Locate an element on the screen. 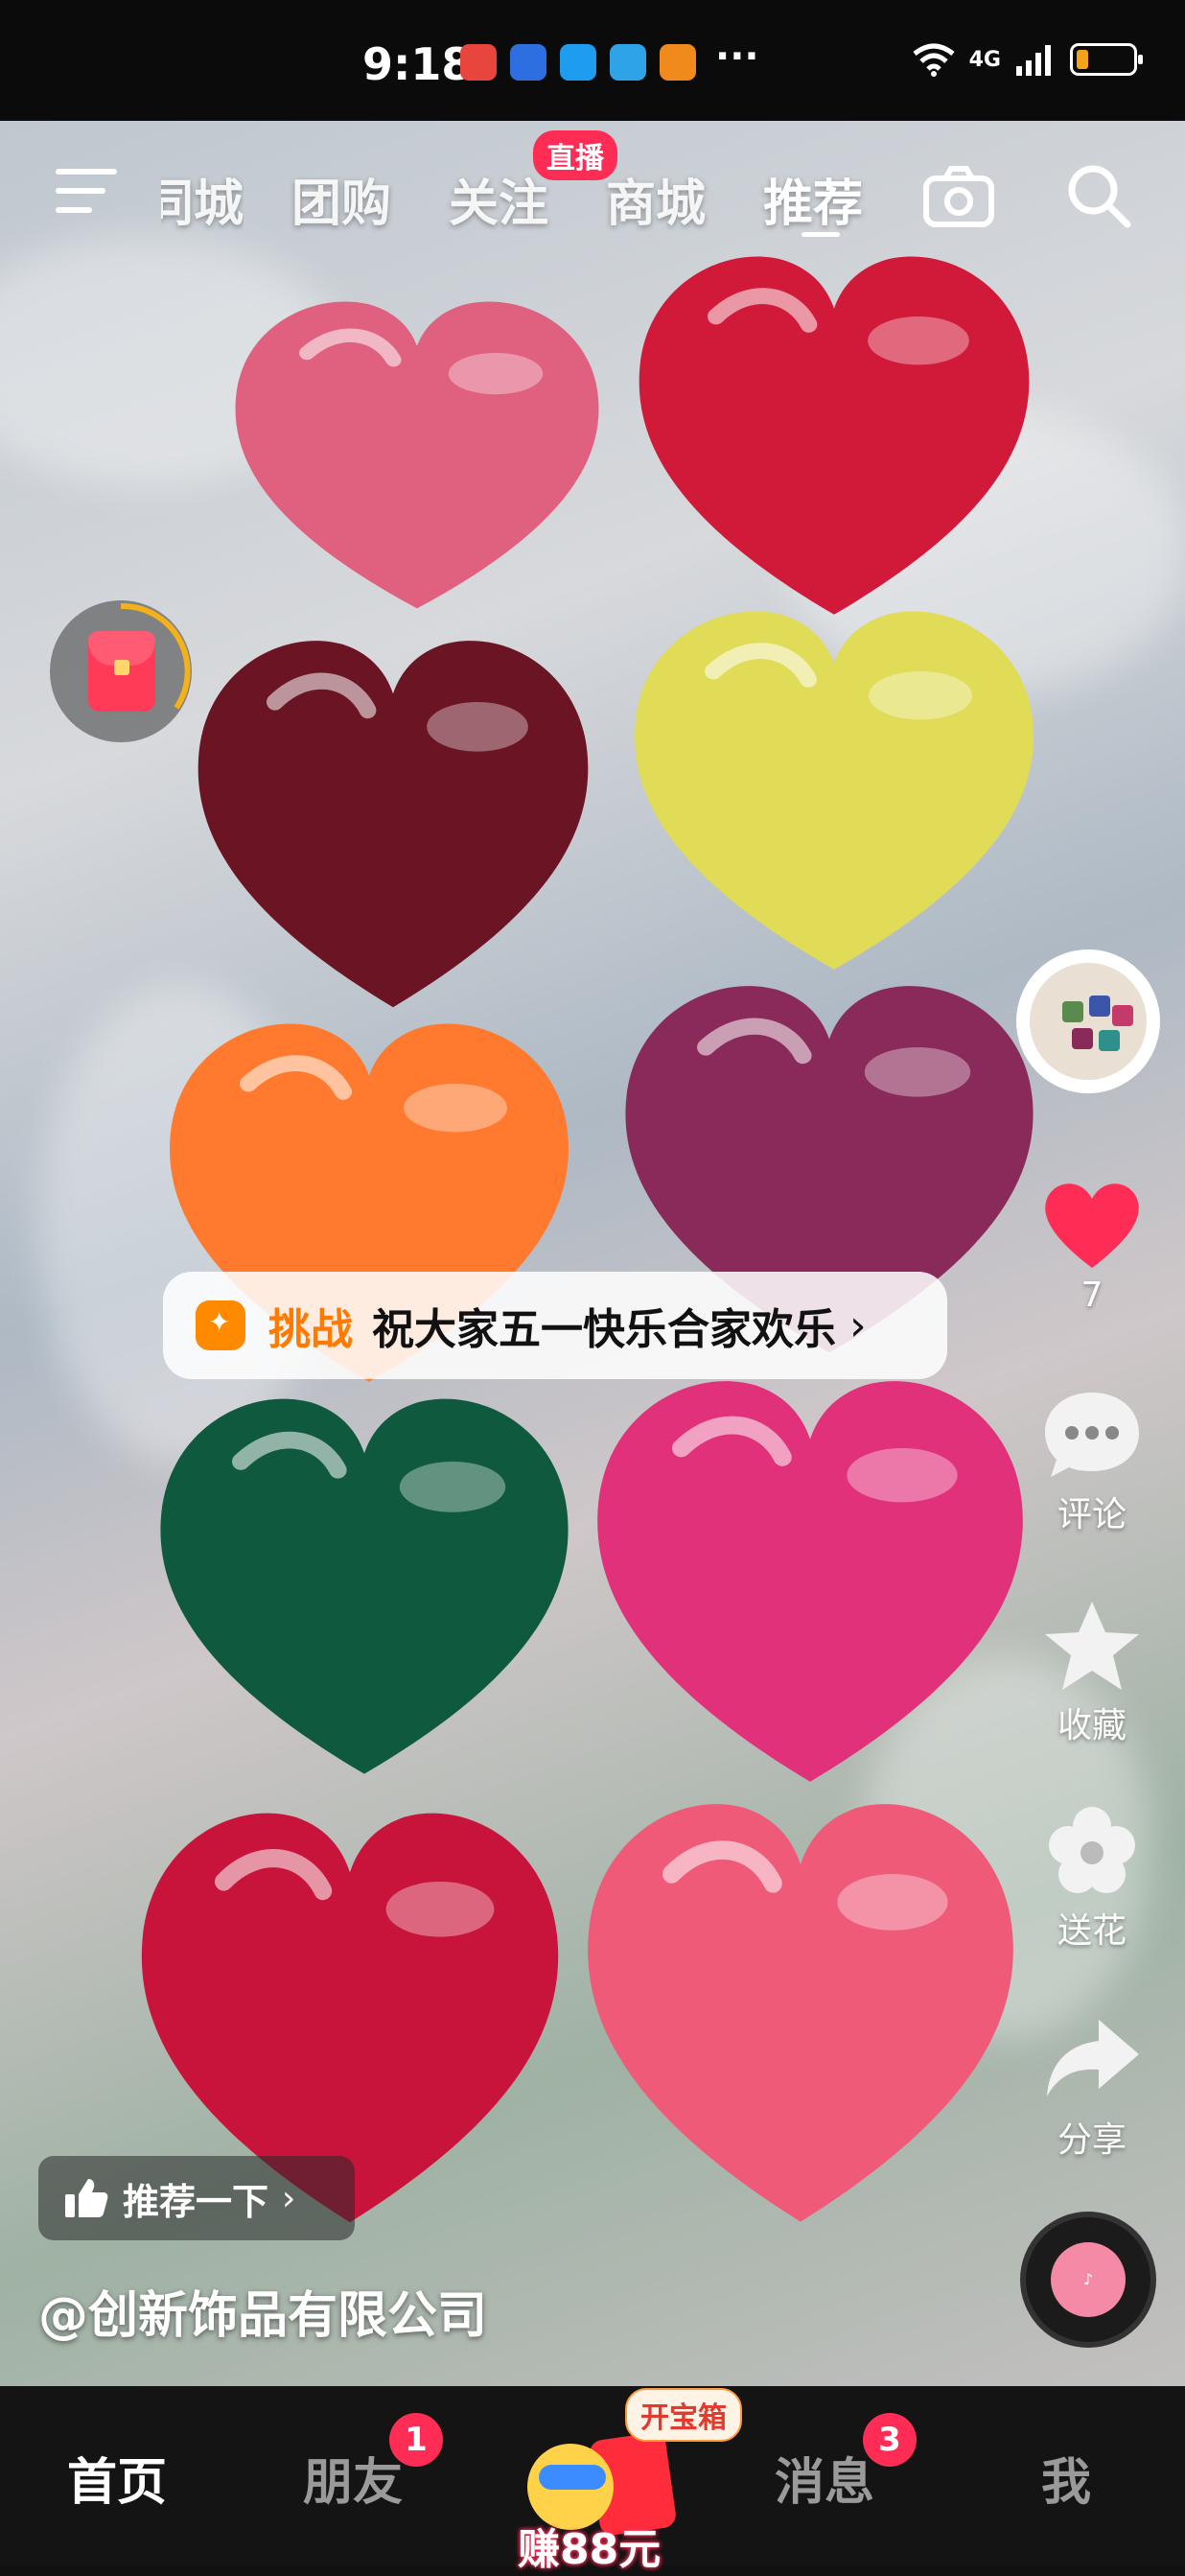 The height and width of the screenshot is (2576, 1185). heart-like-icon is located at coordinates (1092, 1225).